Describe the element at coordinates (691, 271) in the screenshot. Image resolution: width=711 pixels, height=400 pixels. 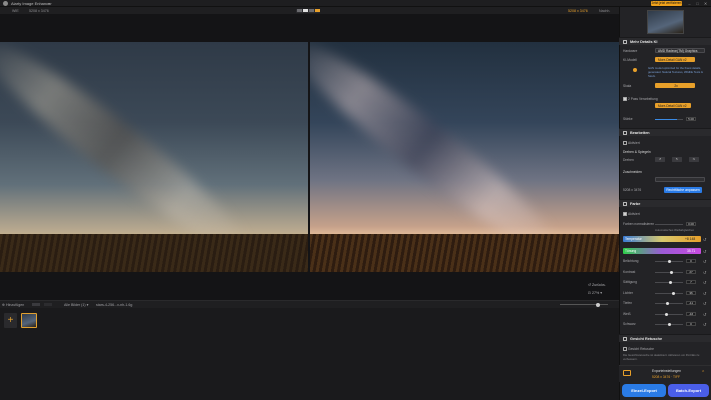
I see `color-slider-value: 27` at that location.